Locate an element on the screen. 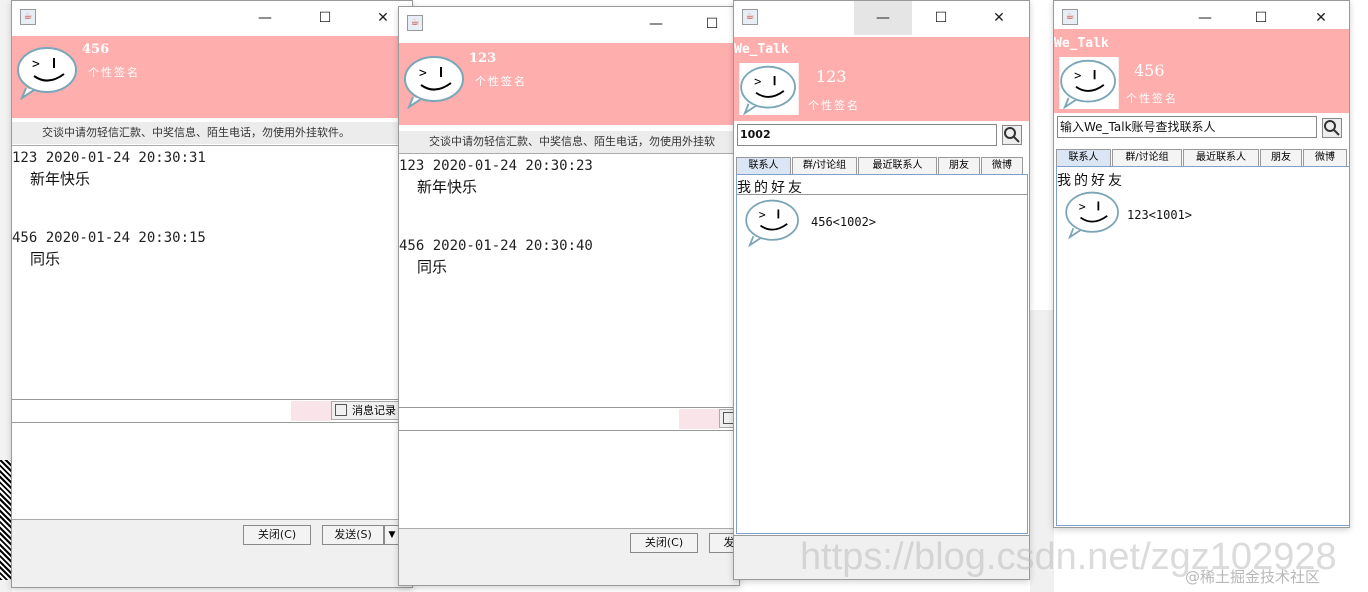  community-watermark: @稀土掘金技术社区 is located at coordinates (1253, 577).